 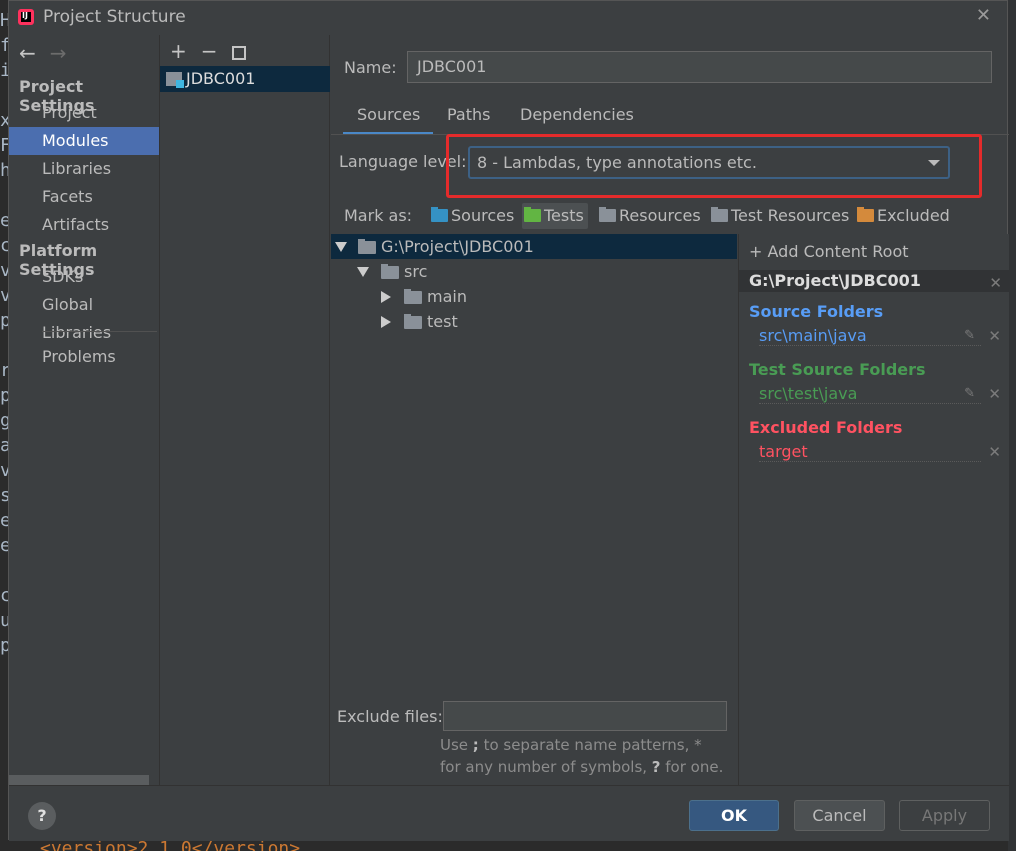 I want to click on tests-folder-icon, so click(x=532, y=214).